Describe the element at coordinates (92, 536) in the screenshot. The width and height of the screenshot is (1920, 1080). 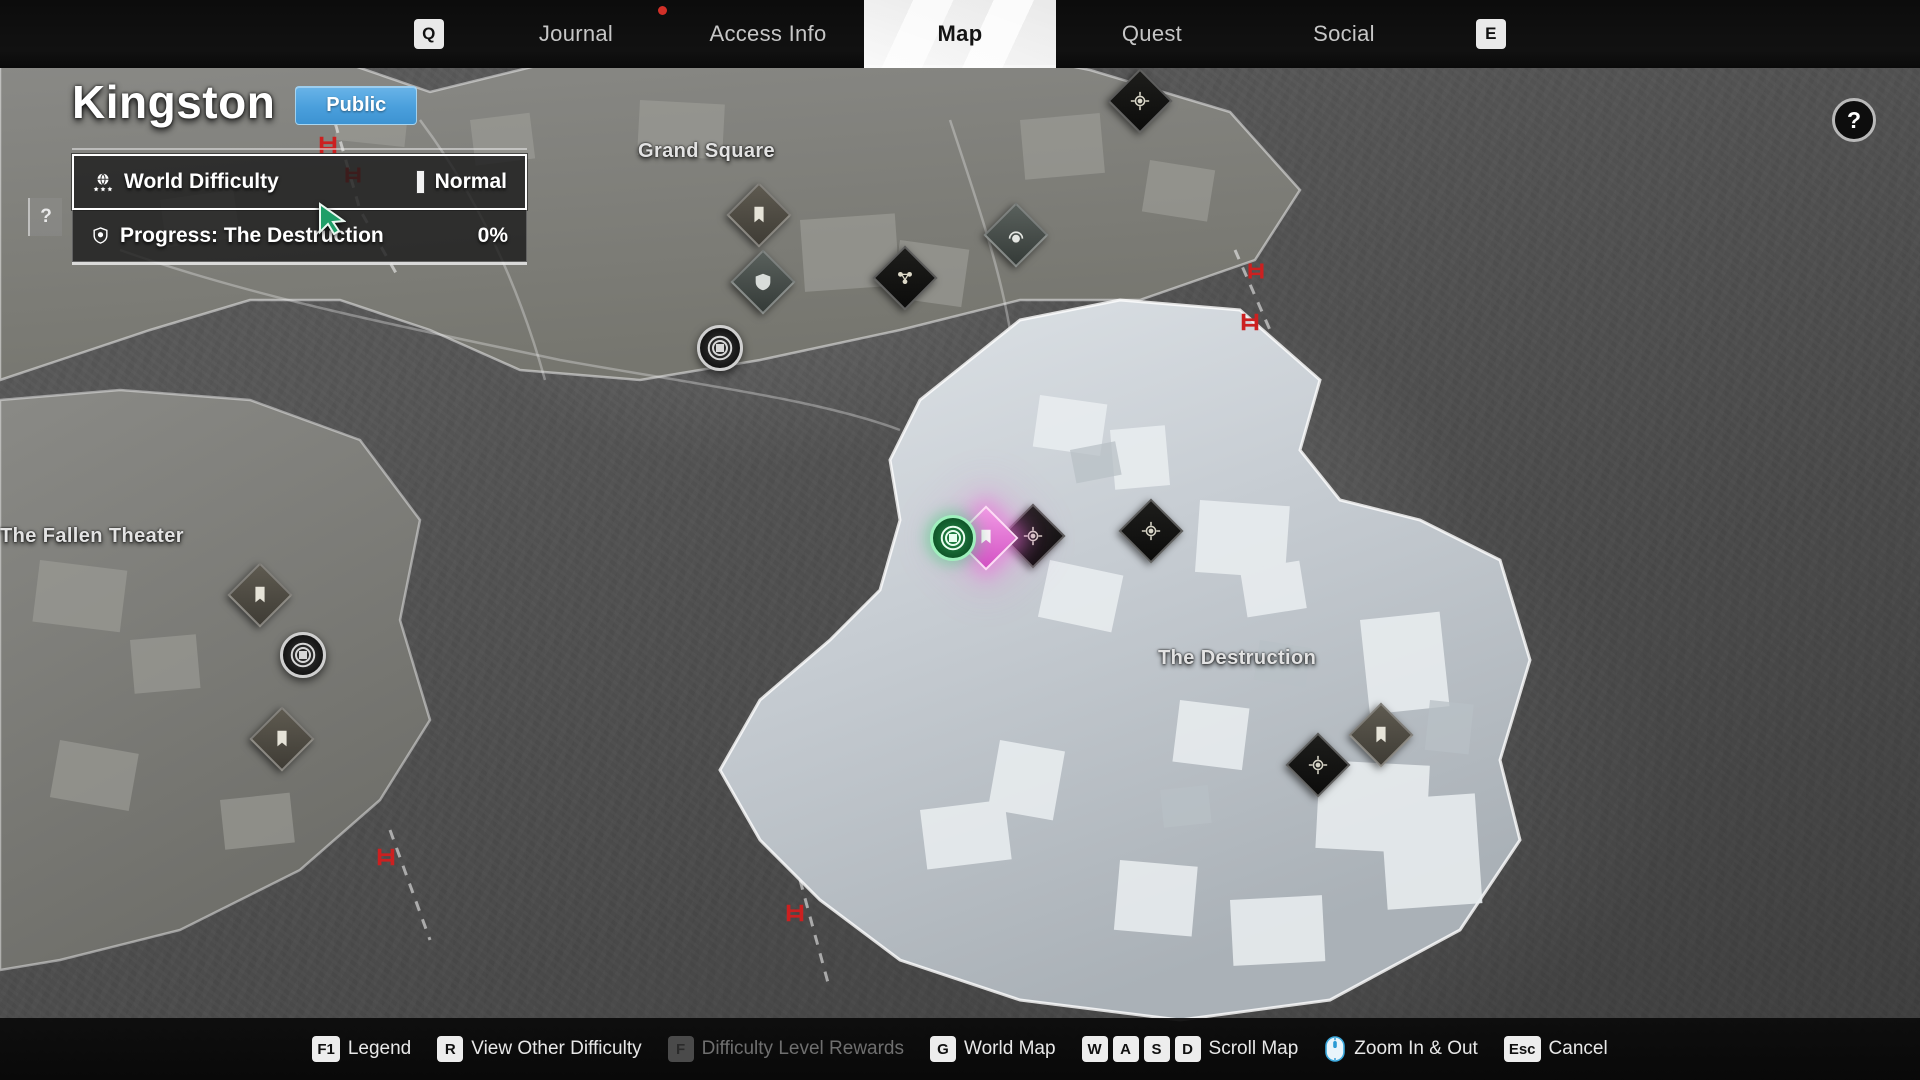
I see `map-label: The Fallen Theater` at that location.